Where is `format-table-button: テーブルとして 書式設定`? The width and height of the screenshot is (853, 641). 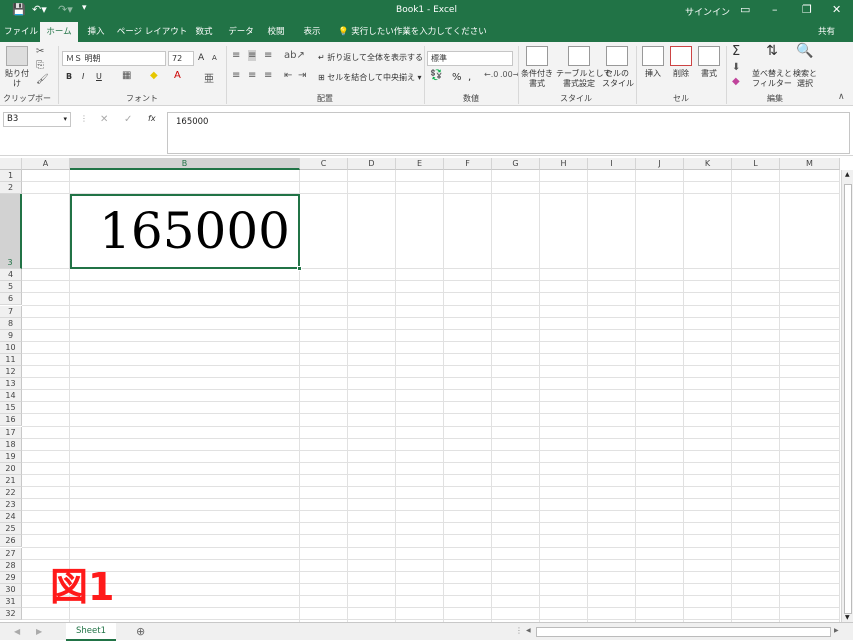
format-table-button: テーブルとして 書式設定 is located at coordinates (583, 67).